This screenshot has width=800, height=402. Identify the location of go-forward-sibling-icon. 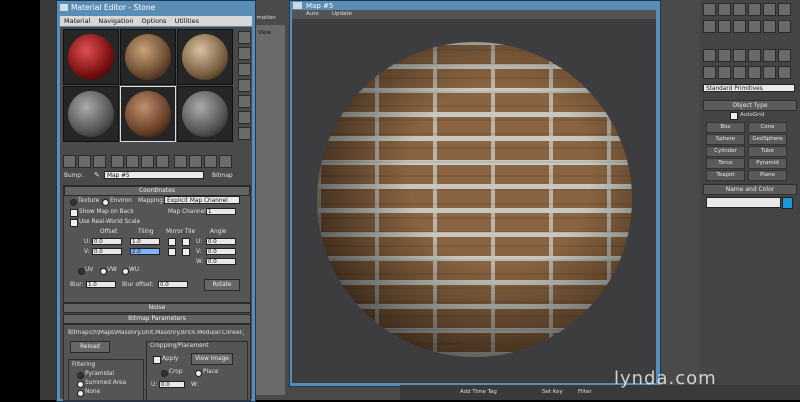
(225, 161).